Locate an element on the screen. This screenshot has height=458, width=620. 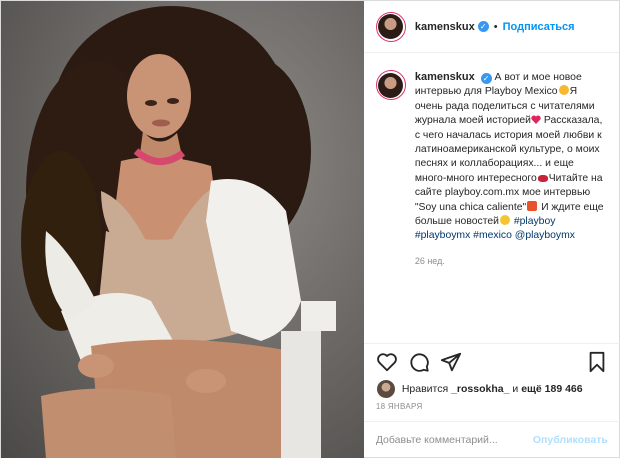
caption-author-avatar is located at coordinates (390, 85).